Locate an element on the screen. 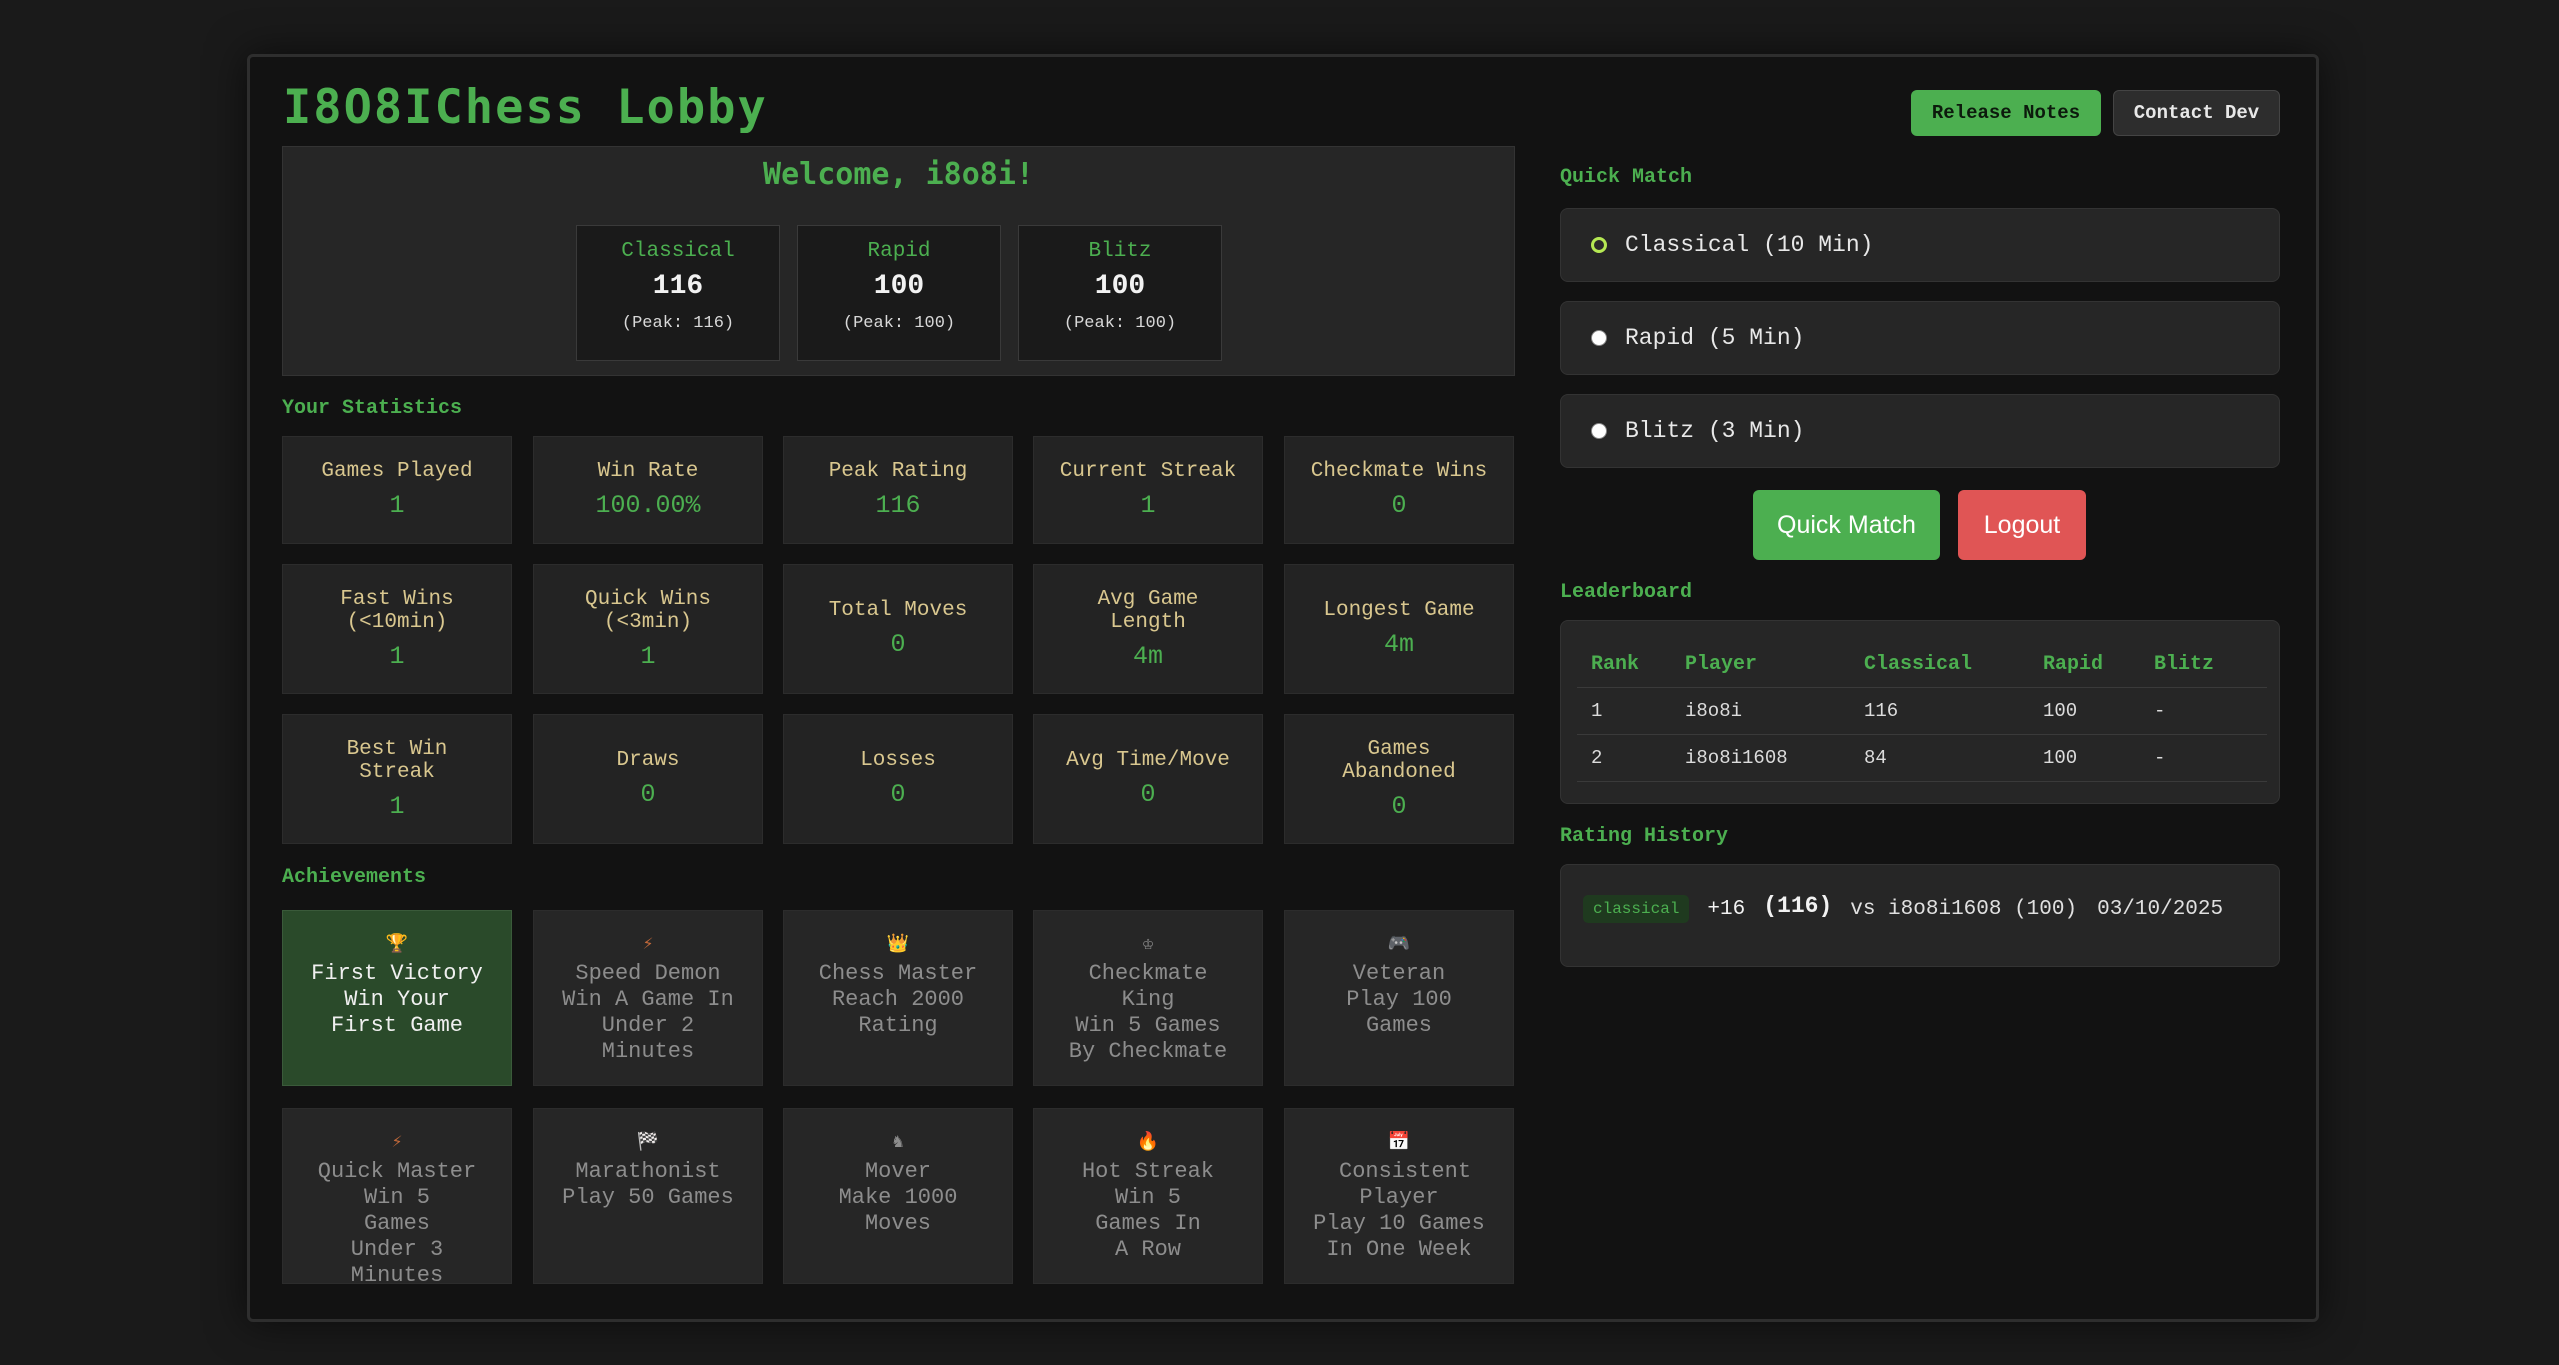 This screenshot has width=2559, height=1365. stat-label: Win Rate is located at coordinates (648, 471).